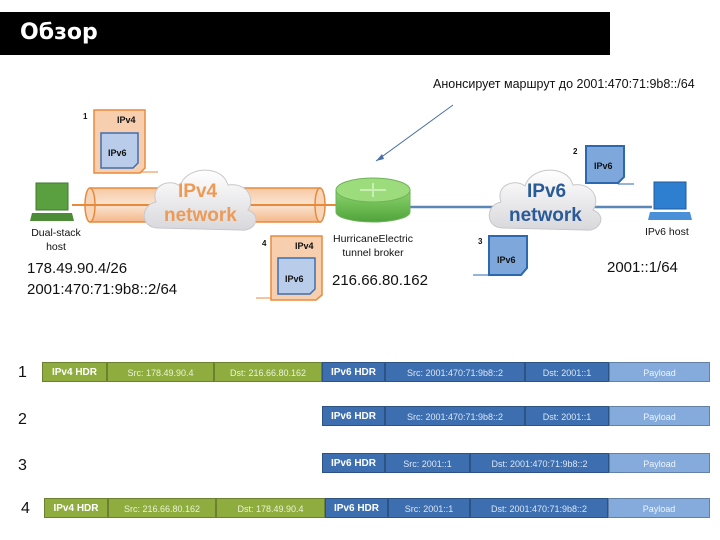 The image size is (720, 540). I want to click on left-host-ipv4: 178.49.90.4/26, so click(77, 268).